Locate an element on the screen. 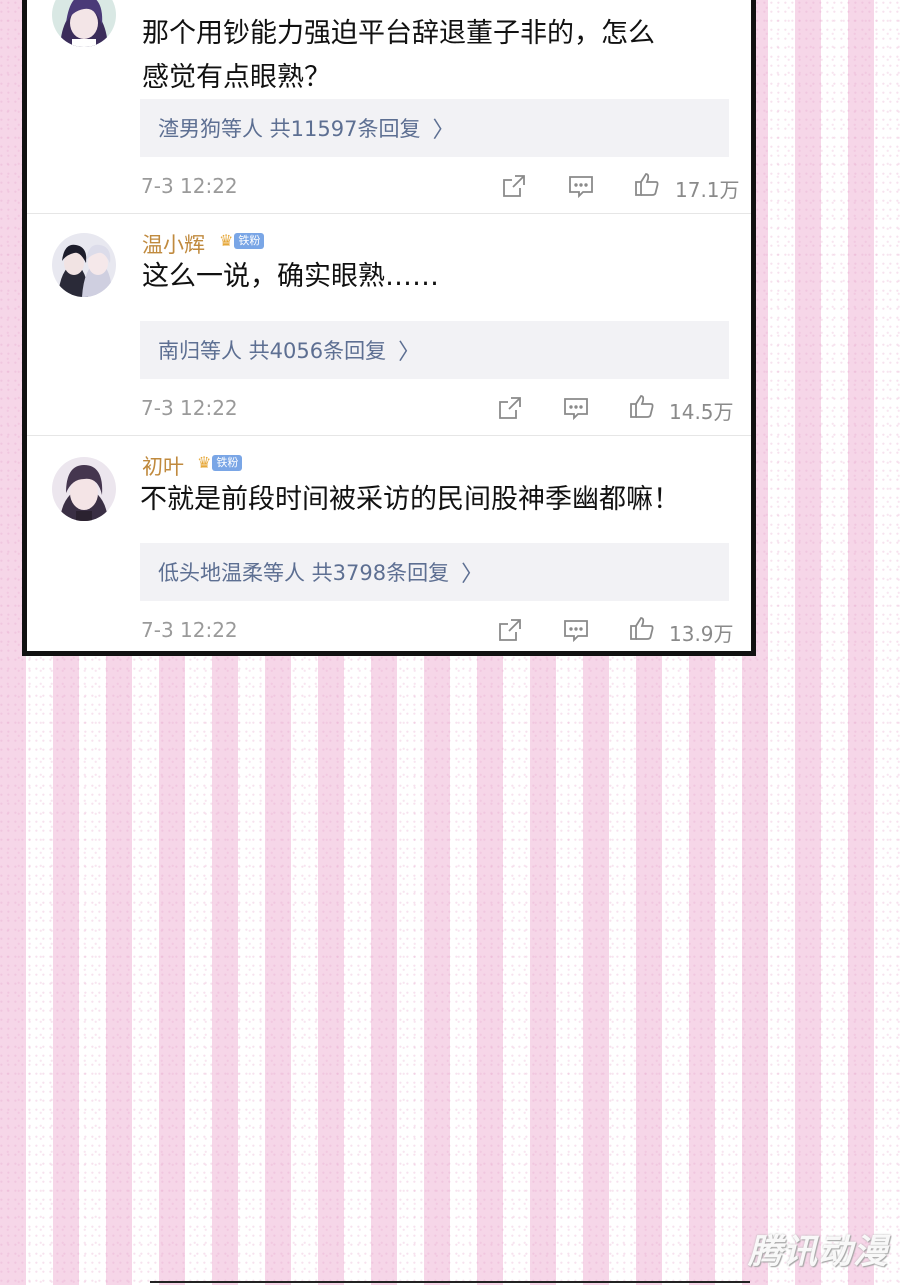 Image resolution: width=900 pixels, height=1285 pixels. comment-text-line: 那个用钞能力强迫平台辞退董子非的，怎么 is located at coordinates (398, 33).